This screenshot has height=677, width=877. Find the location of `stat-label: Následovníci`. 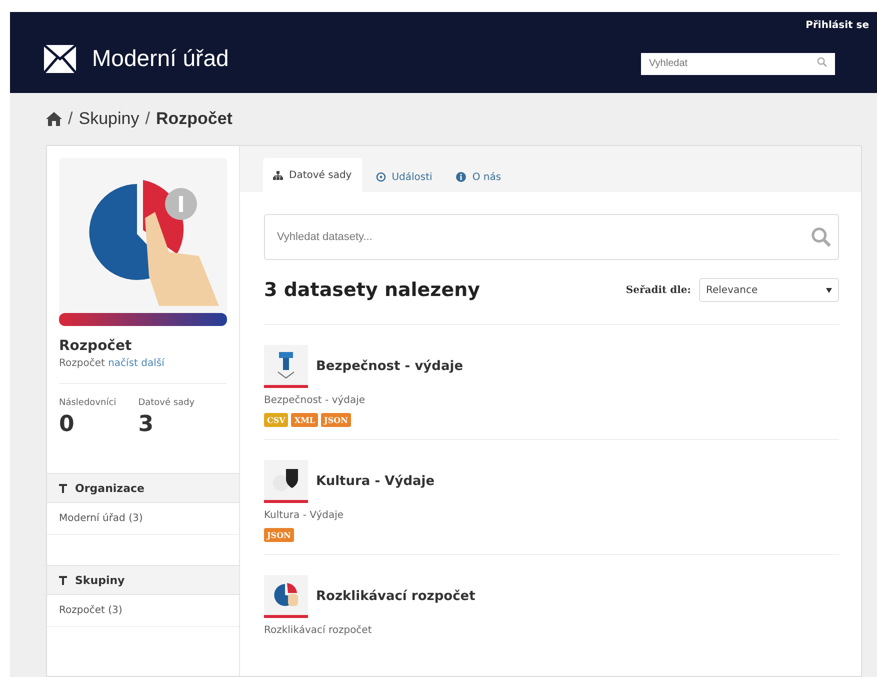

stat-label: Následovníci is located at coordinates (87, 403).